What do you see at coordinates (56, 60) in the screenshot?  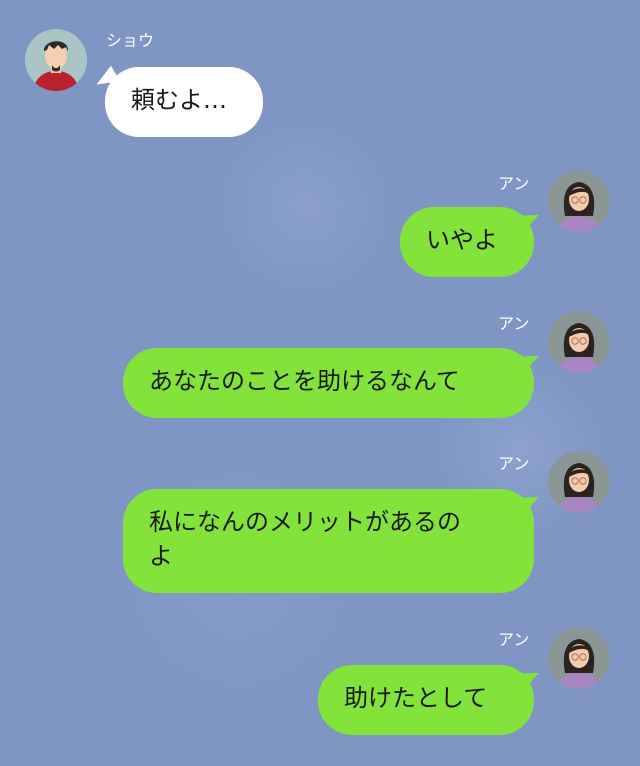 I see `man-avatar-icon` at bounding box center [56, 60].